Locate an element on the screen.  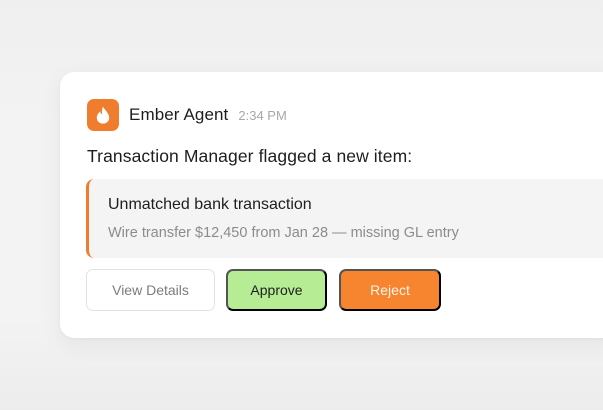
notification-header: Ember Agent 2:34 PM is located at coordinates (187, 115).